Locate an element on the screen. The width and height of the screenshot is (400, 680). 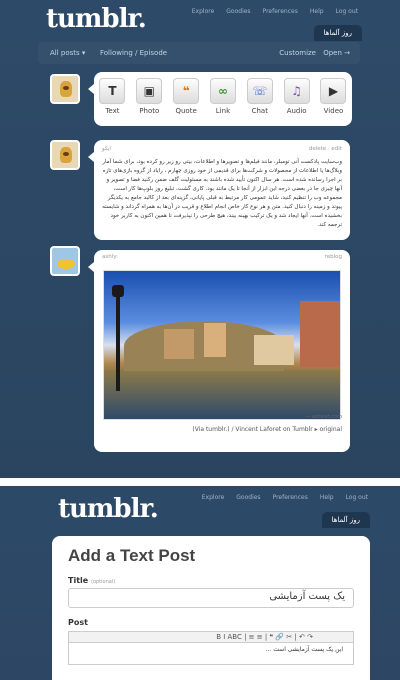
customize-link: Customize is located at coordinates (297, 53).